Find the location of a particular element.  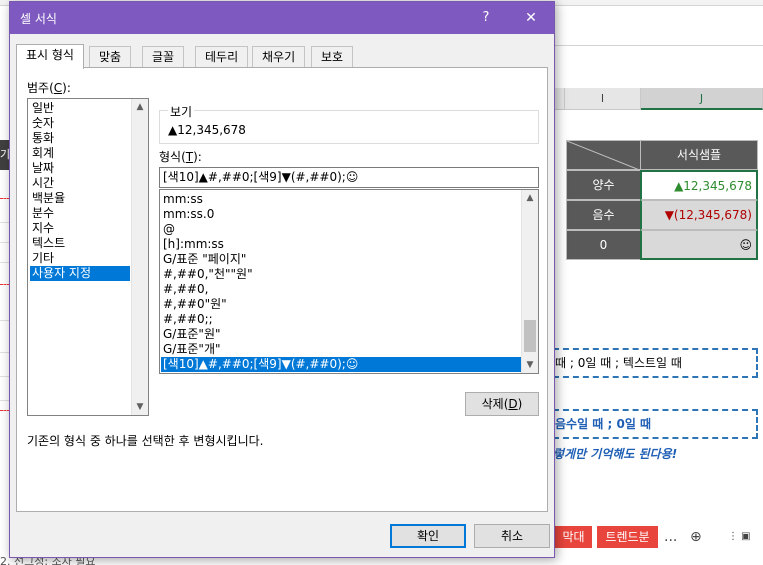

ok-button: 확인 is located at coordinates (428, 536).